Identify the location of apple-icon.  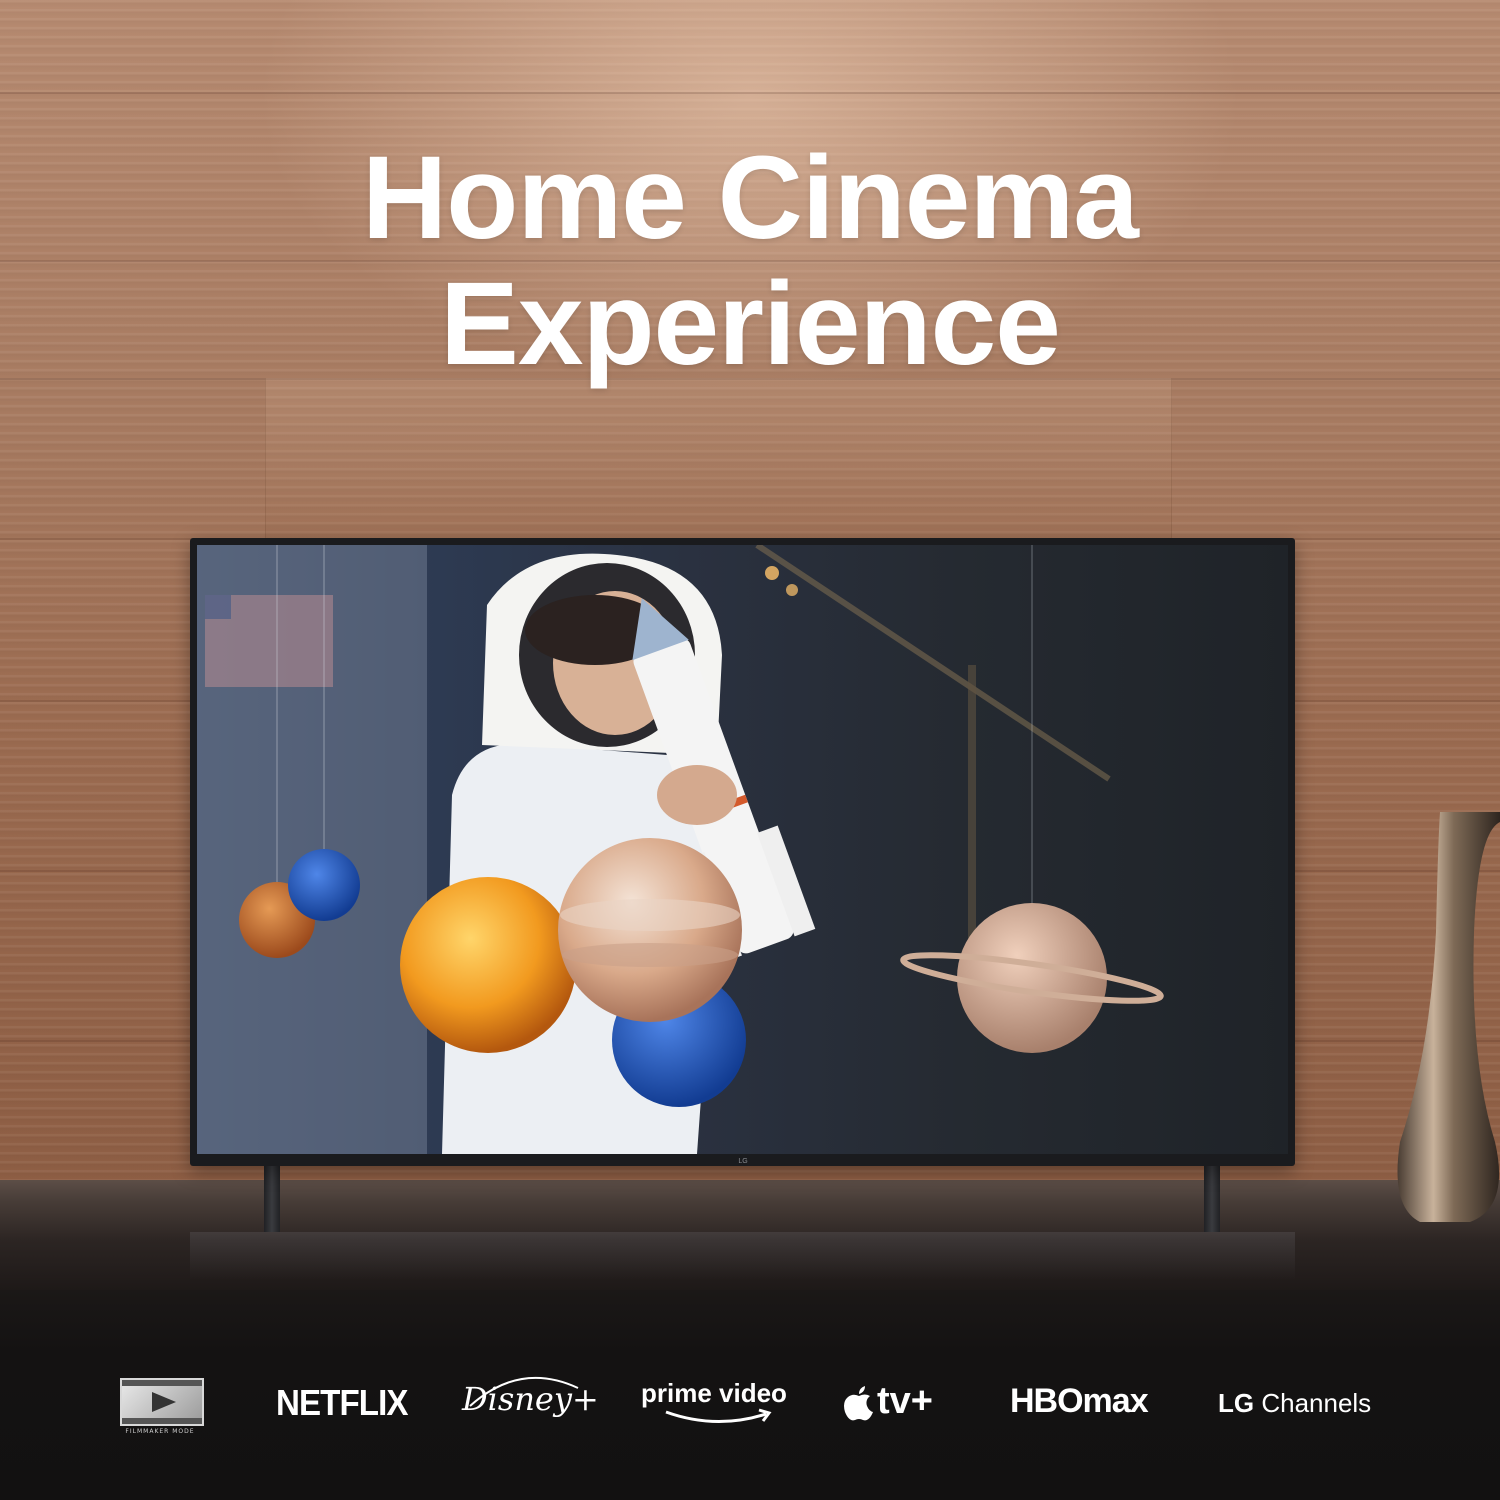
(858, 1403).